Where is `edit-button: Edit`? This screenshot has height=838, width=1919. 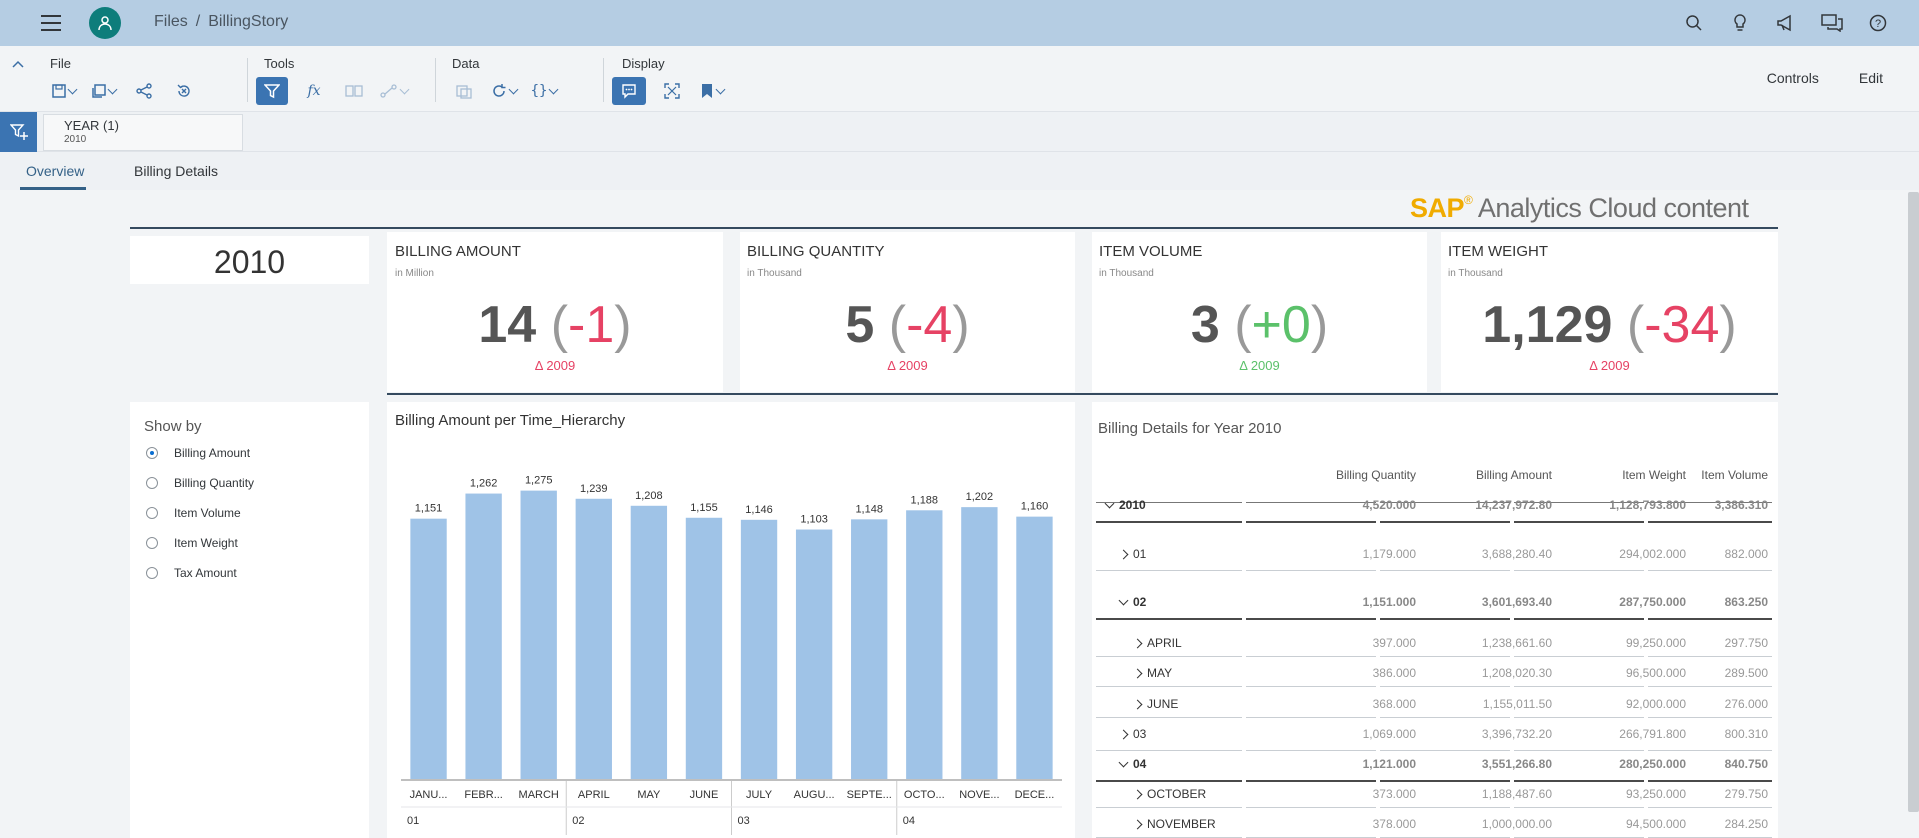
edit-button: Edit is located at coordinates (1871, 78).